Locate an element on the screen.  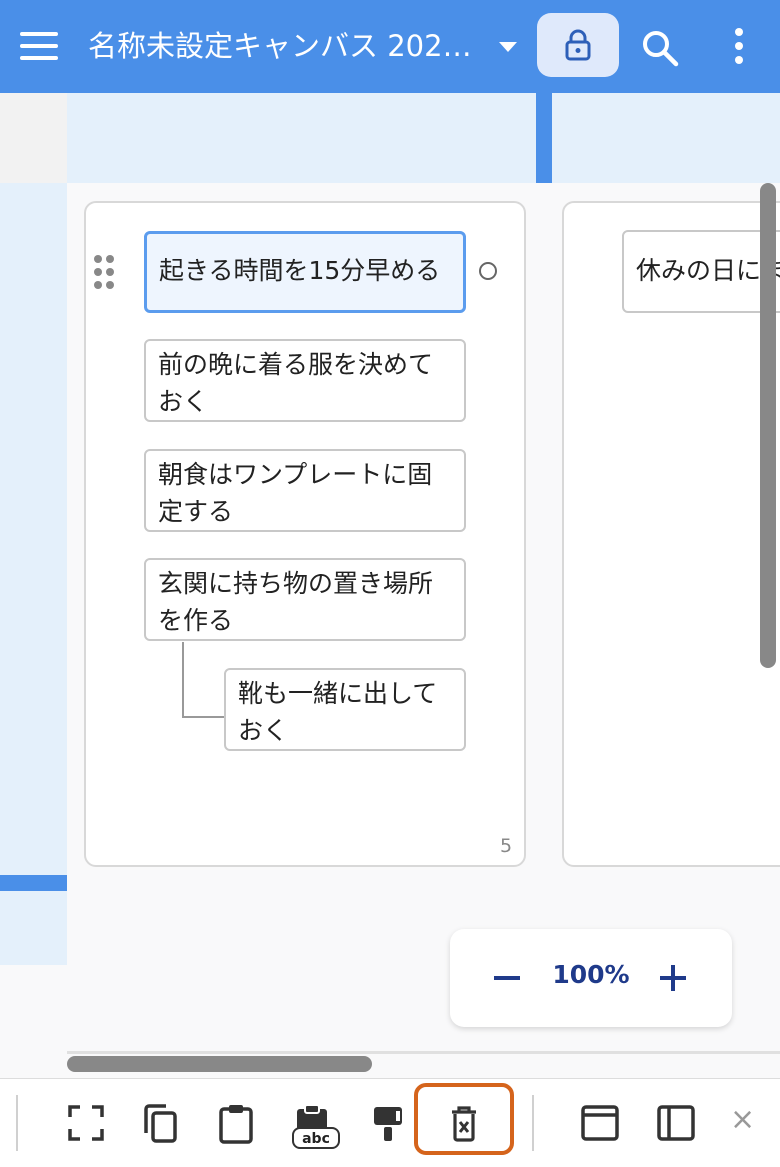
horizontal-scroll-track is located at coordinates (423, 1052).